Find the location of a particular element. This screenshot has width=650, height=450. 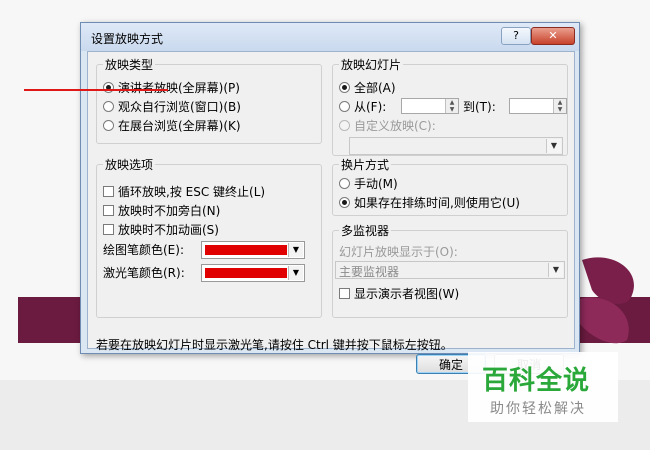

pen-color-row: 绘图笔颜色(E): is located at coordinates (143, 249).